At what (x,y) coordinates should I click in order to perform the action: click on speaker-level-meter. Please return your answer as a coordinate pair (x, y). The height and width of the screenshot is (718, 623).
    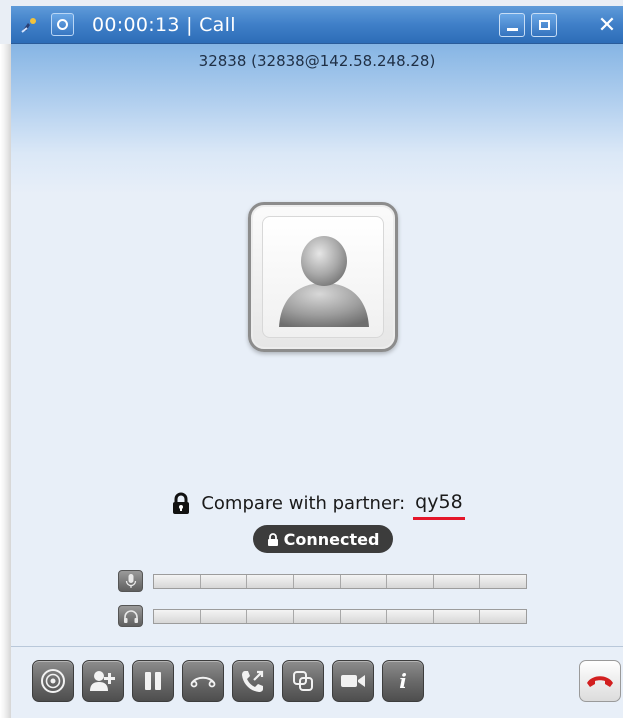
    Looking at the image, I should click on (323, 616).